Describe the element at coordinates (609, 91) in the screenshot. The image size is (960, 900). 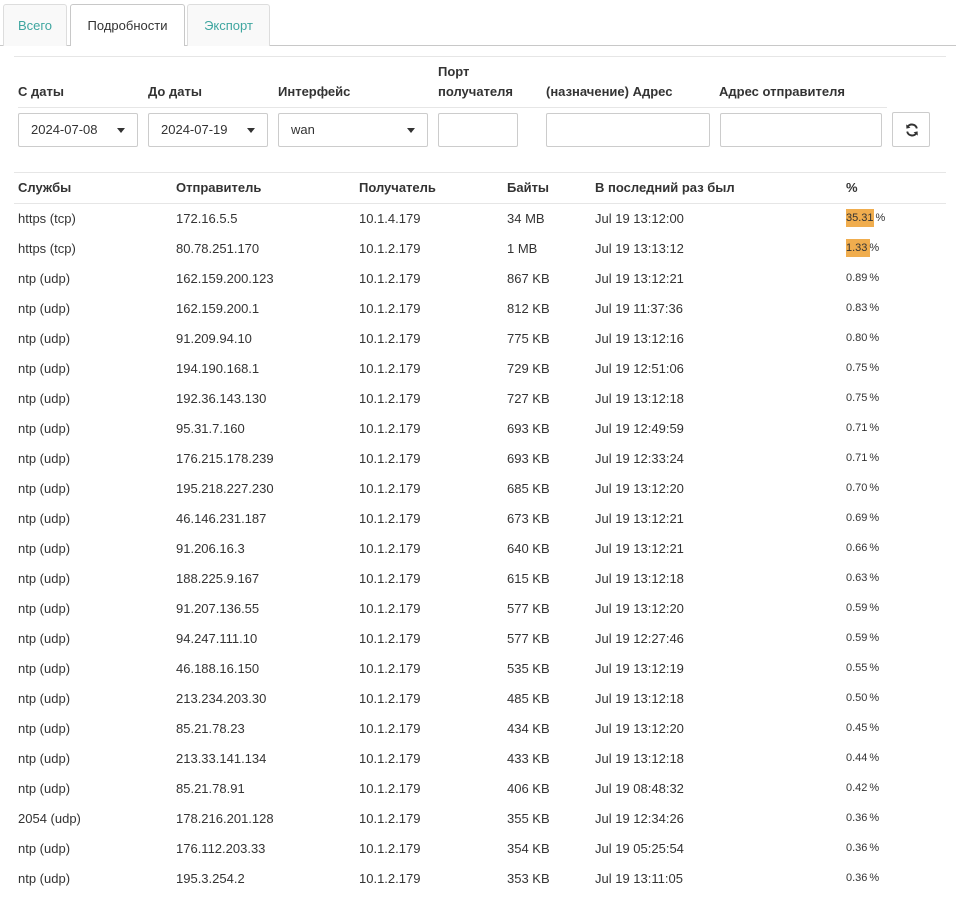
I see `dst-address-label: (назначение) Адрес` at that location.